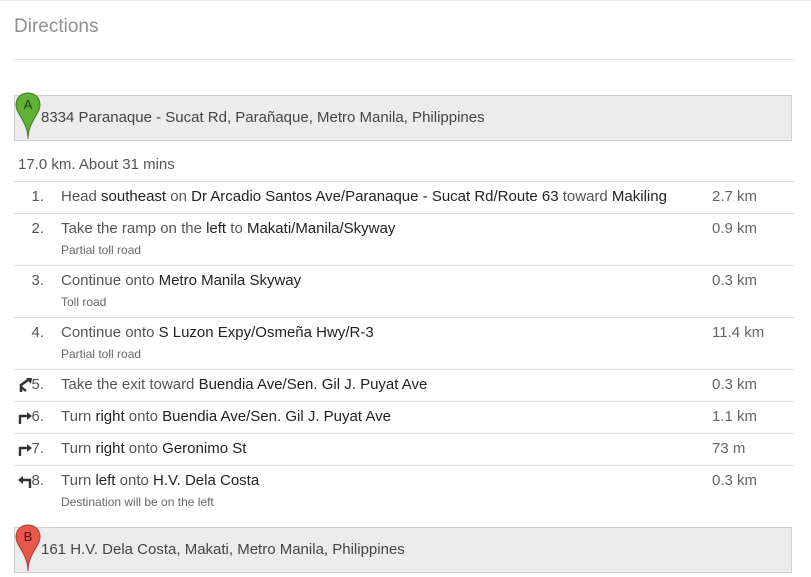  I want to click on marker-b-icon: B, so click(28, 548).